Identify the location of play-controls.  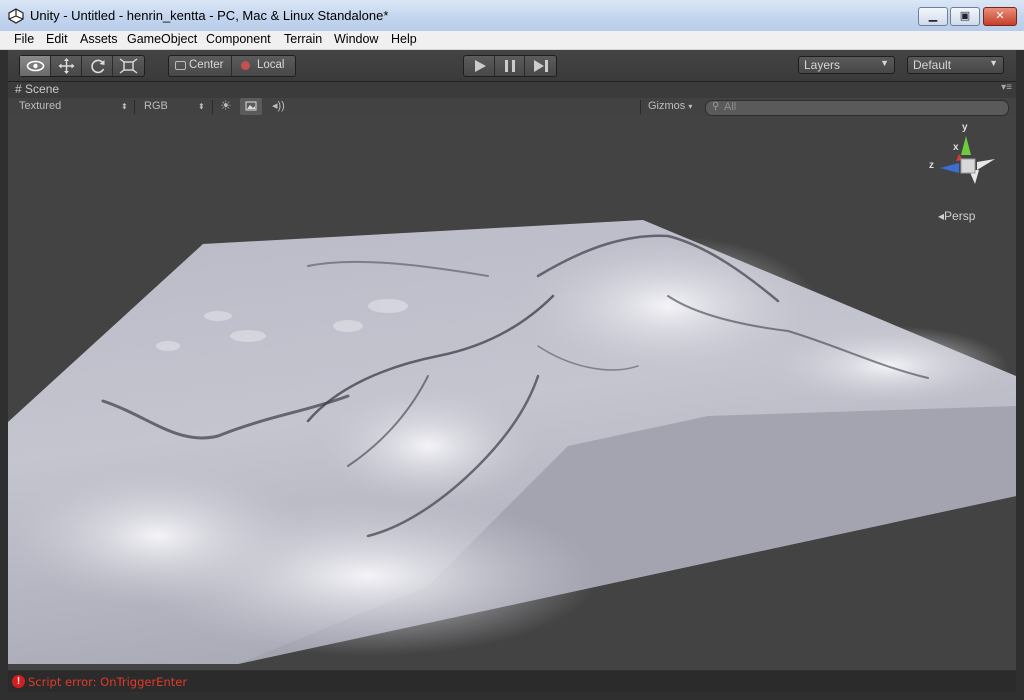
(510, 66).